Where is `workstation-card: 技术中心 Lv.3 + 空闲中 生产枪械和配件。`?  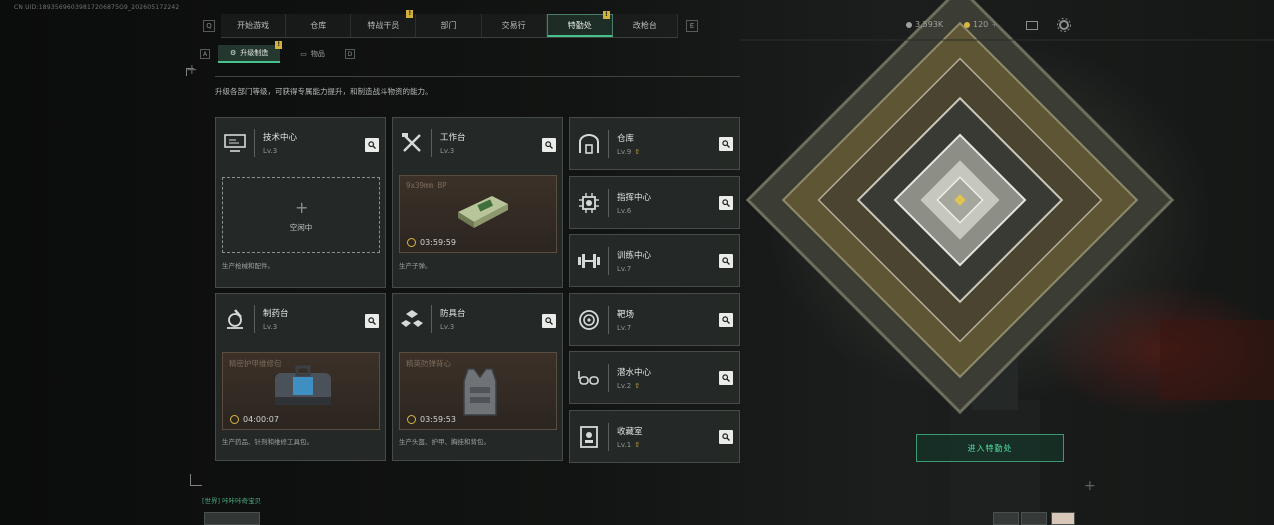 workstation-card: 技术中心 Lv.3 + 空闲中 生产枪械和配件。 is located at coordinates (300, 202).